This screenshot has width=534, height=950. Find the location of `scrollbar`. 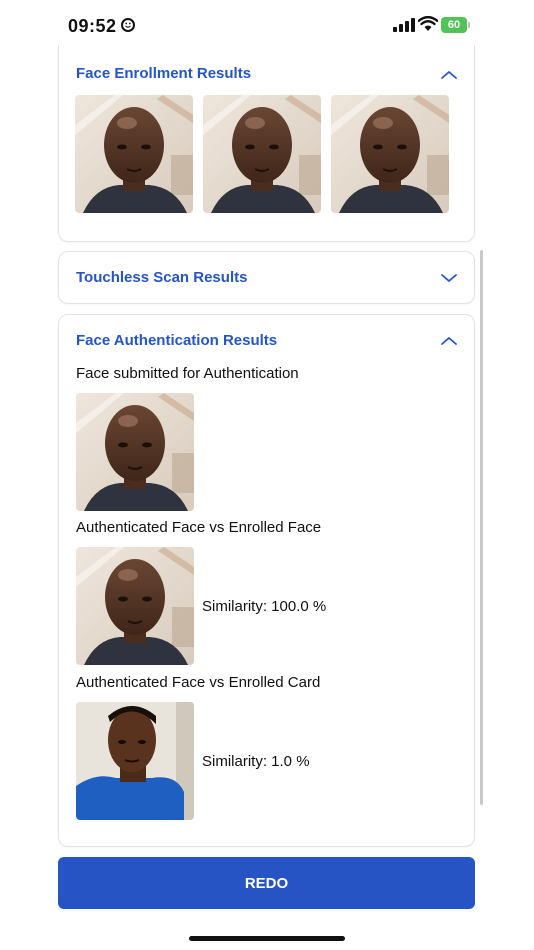

scrollbar is located at coordinates (481, 527).